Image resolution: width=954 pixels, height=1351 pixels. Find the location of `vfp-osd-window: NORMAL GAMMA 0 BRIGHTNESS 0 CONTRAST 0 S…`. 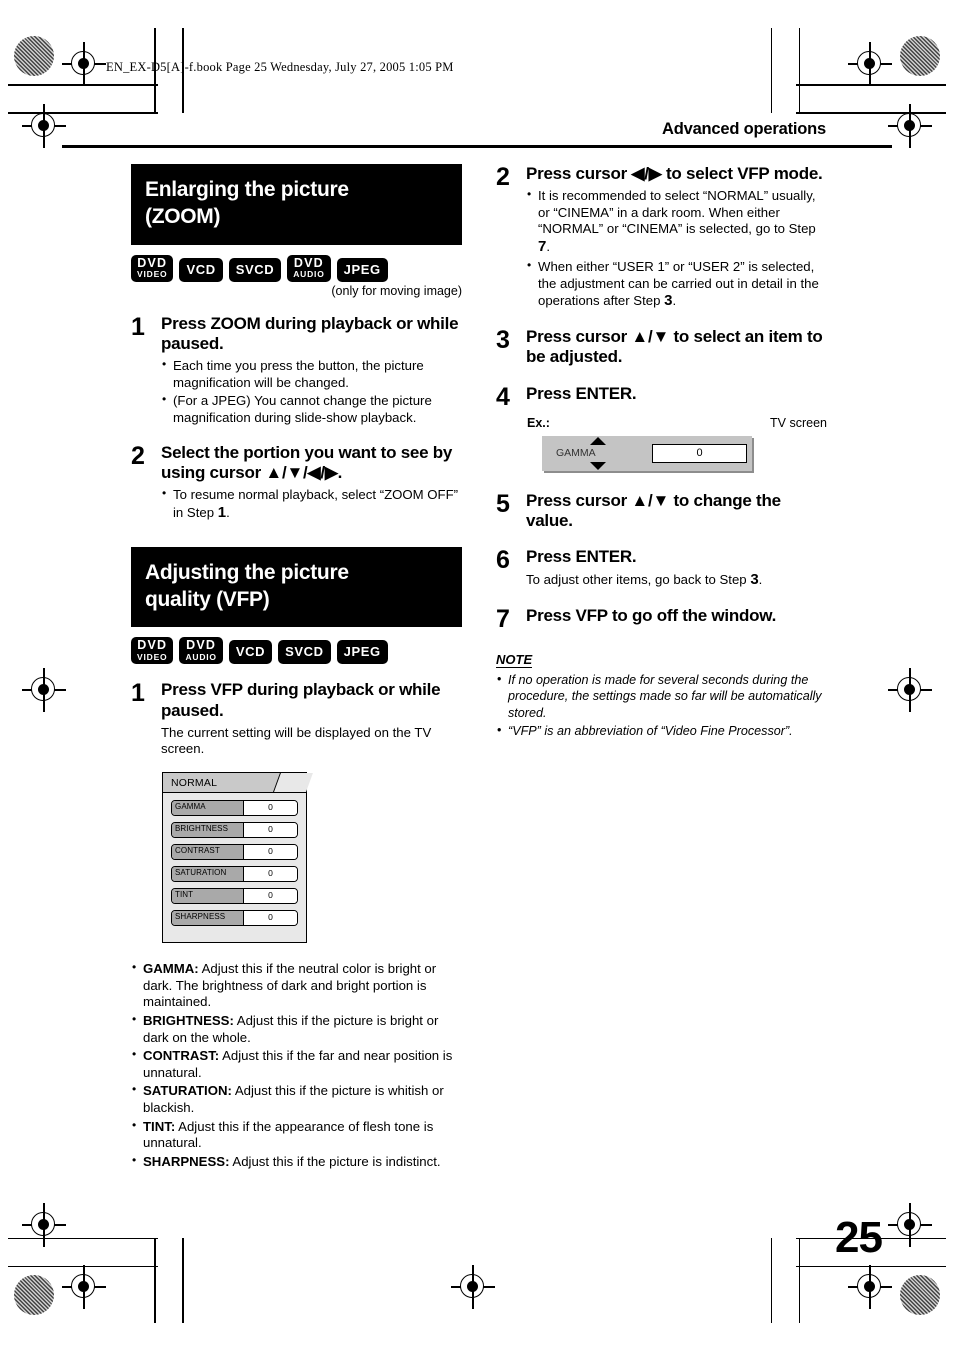

vfp-osd-window: NORMAL GAMMA 0 BRIGHTNESS 0 CONTRAST 0 S… is located at coordinates (237, 858).